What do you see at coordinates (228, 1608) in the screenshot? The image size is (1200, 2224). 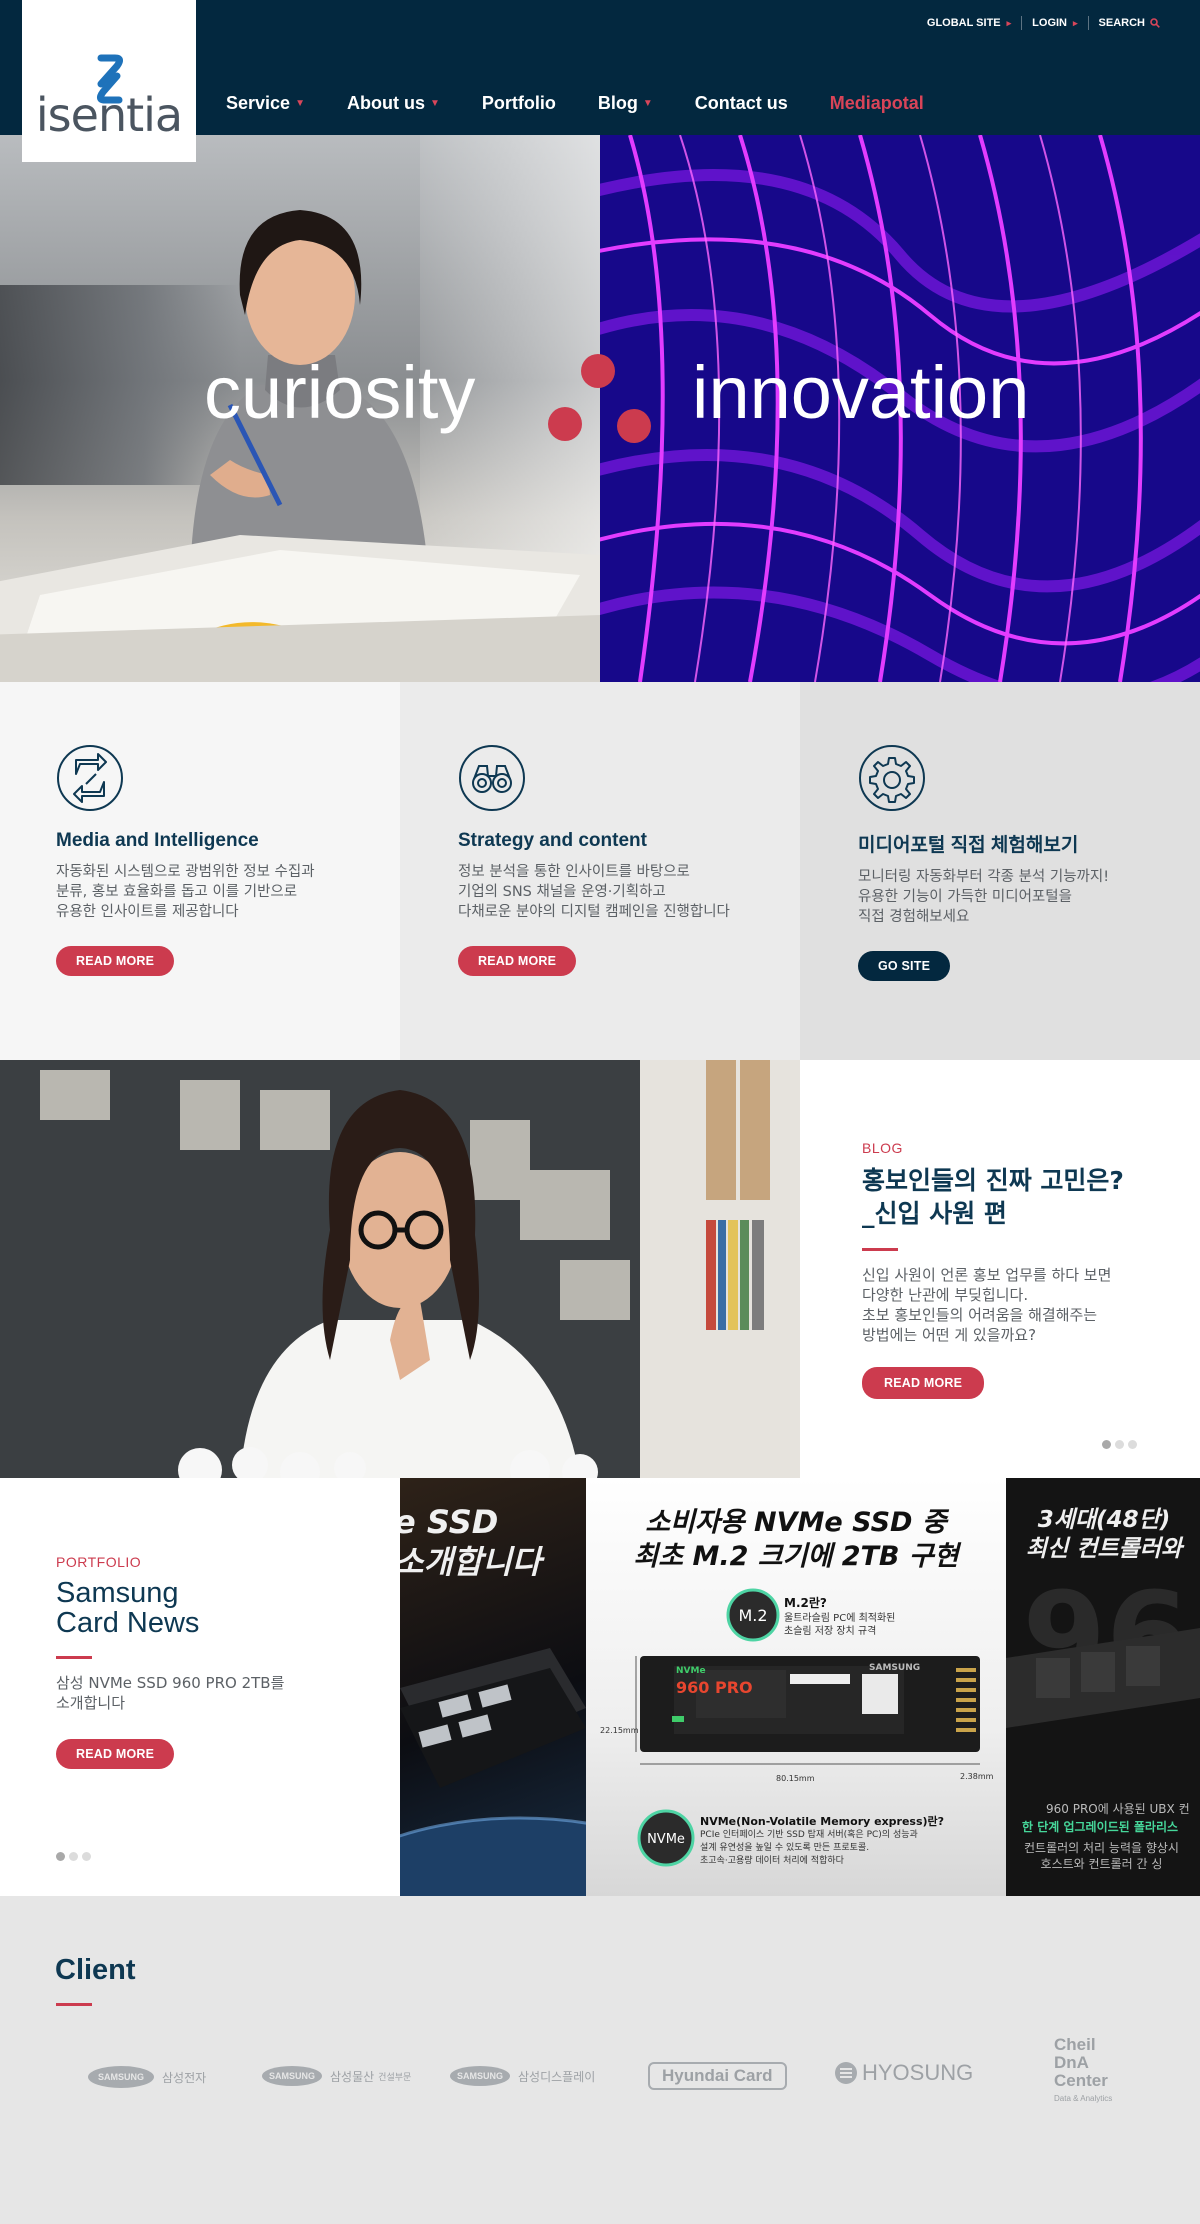 I see `portfolio-title: Samsung Card News` at bounding box center [228, 1608].